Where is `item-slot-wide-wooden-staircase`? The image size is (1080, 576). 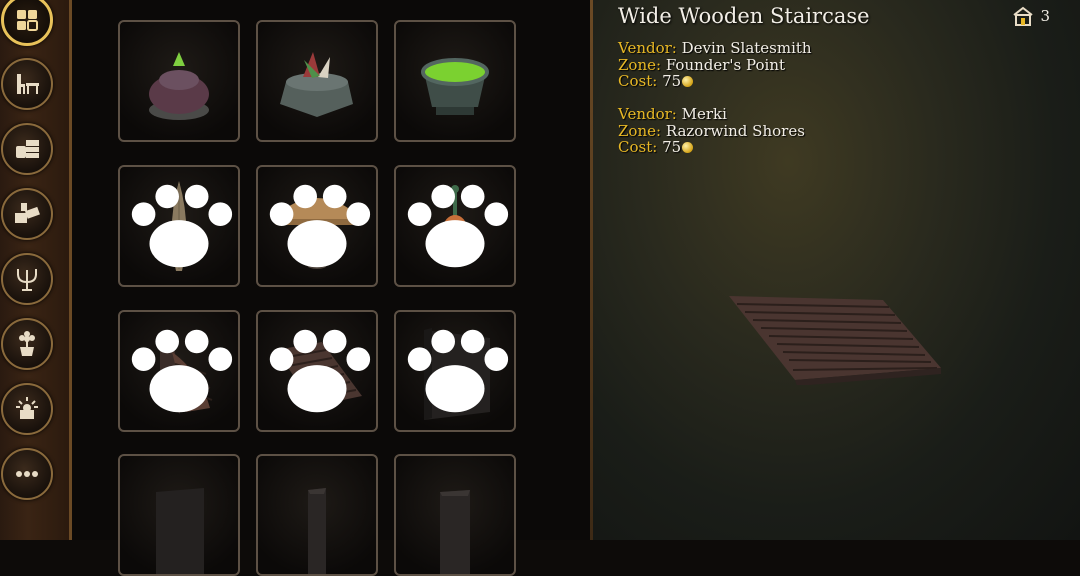 item-slot-wide-wooden-staircase is located at coordinates (317, 371).